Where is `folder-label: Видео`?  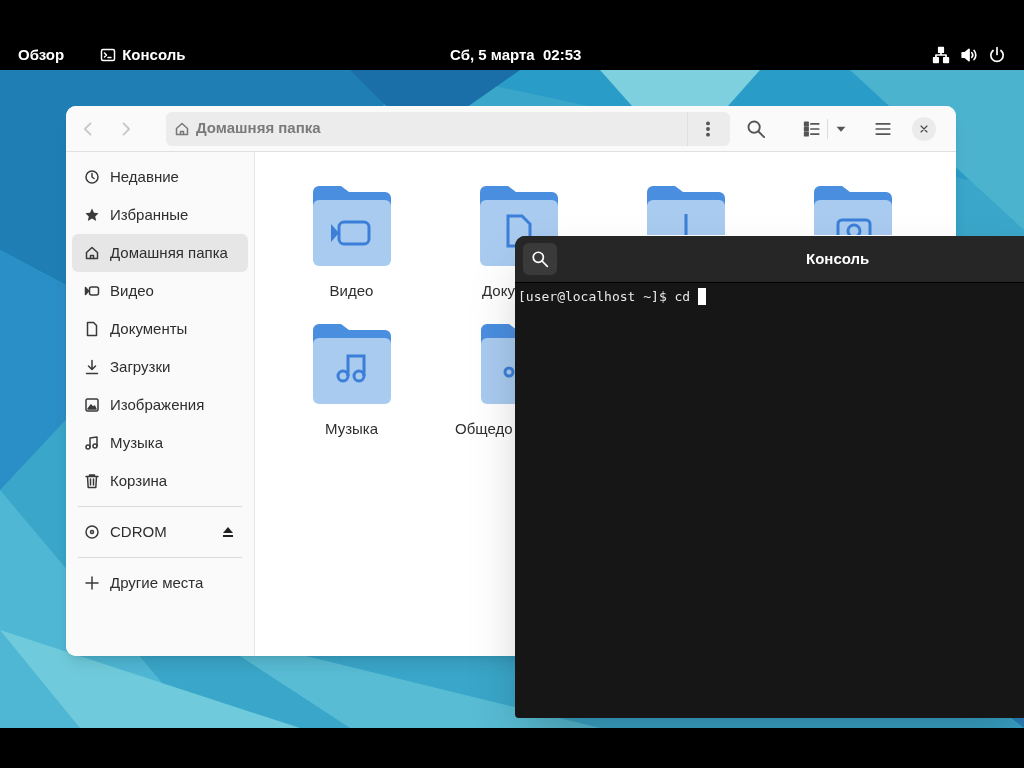 folder-label: Видео is located at coordinates (351, 291).